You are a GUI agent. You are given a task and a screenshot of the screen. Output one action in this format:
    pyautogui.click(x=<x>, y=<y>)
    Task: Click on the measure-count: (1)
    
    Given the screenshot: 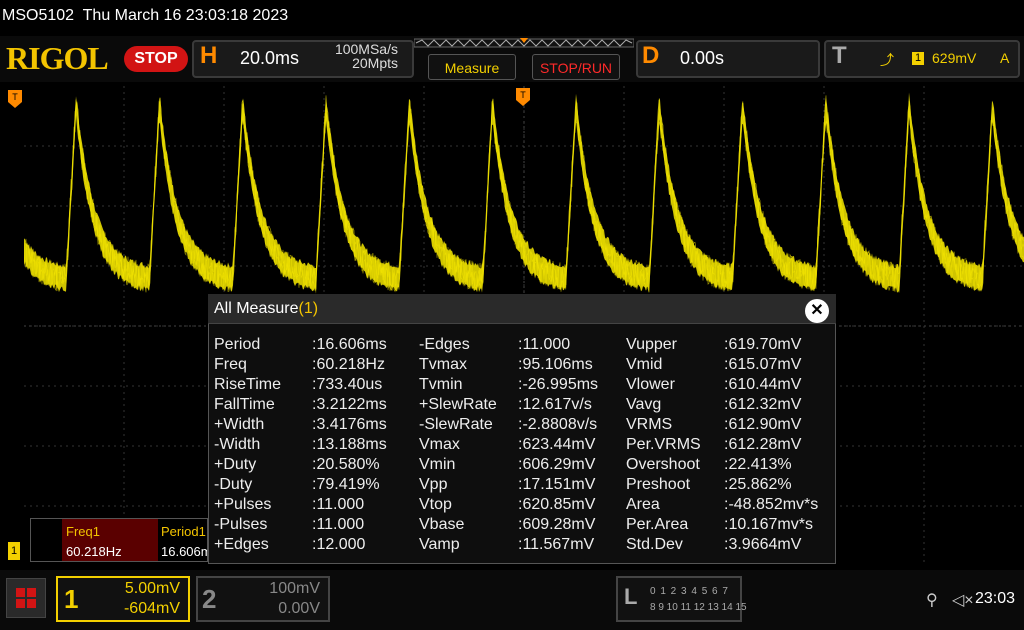 What is the action you would take?
    pyautogui.click(x=308, y=308)
    